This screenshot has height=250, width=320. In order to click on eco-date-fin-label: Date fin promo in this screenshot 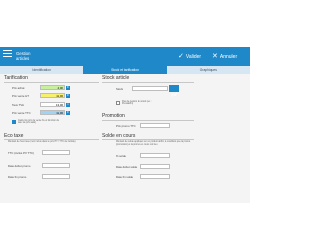, I will do `click(17, 177)`.